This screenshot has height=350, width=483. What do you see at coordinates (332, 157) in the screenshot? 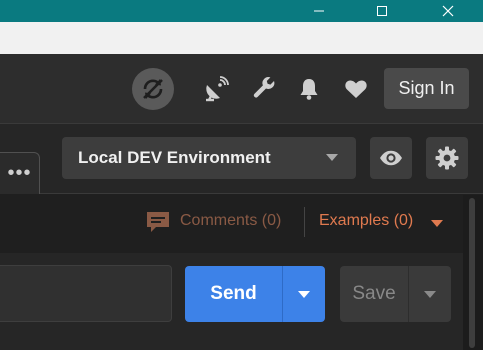
I see `chevron-down-icon` at bounding box center [332, 157].